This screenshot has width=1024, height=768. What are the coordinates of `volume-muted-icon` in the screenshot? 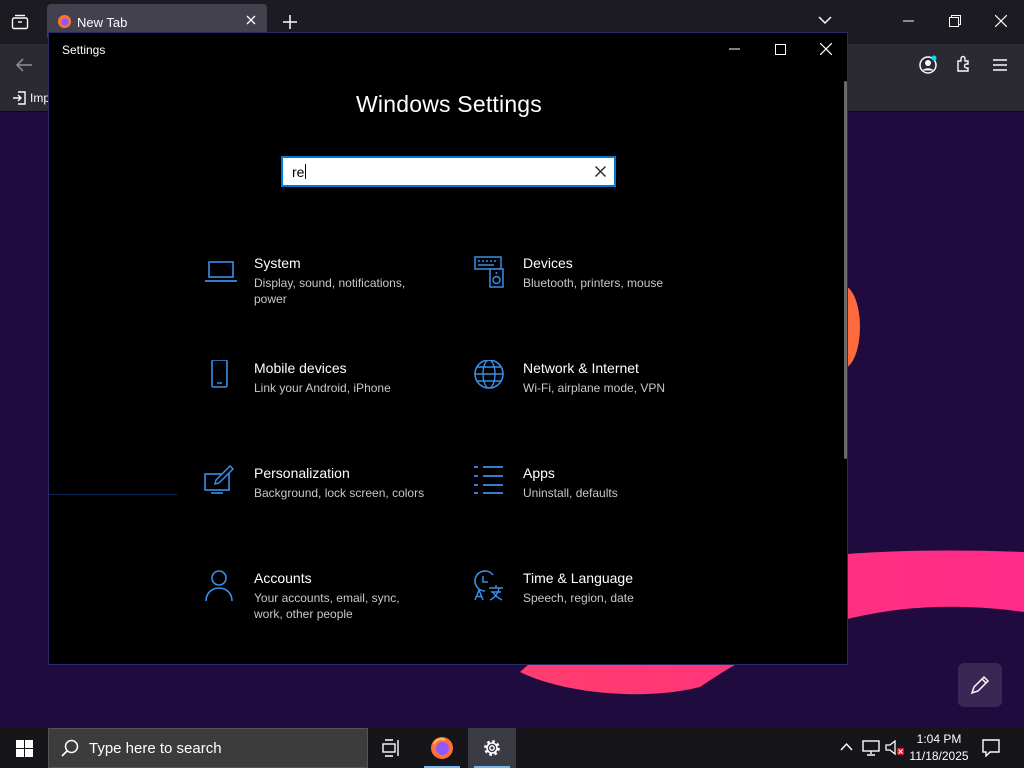 It's located at (895, 748).